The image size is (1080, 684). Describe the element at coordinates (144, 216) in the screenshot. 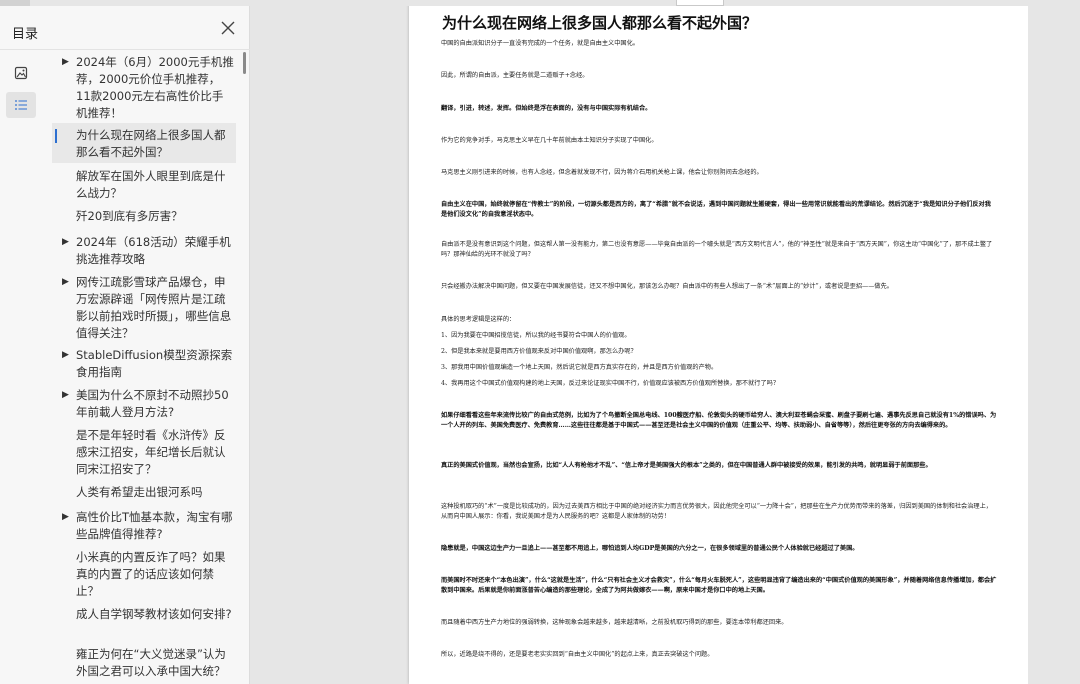

I see `toc-item: 歼20到底有多厉害？` at that location.